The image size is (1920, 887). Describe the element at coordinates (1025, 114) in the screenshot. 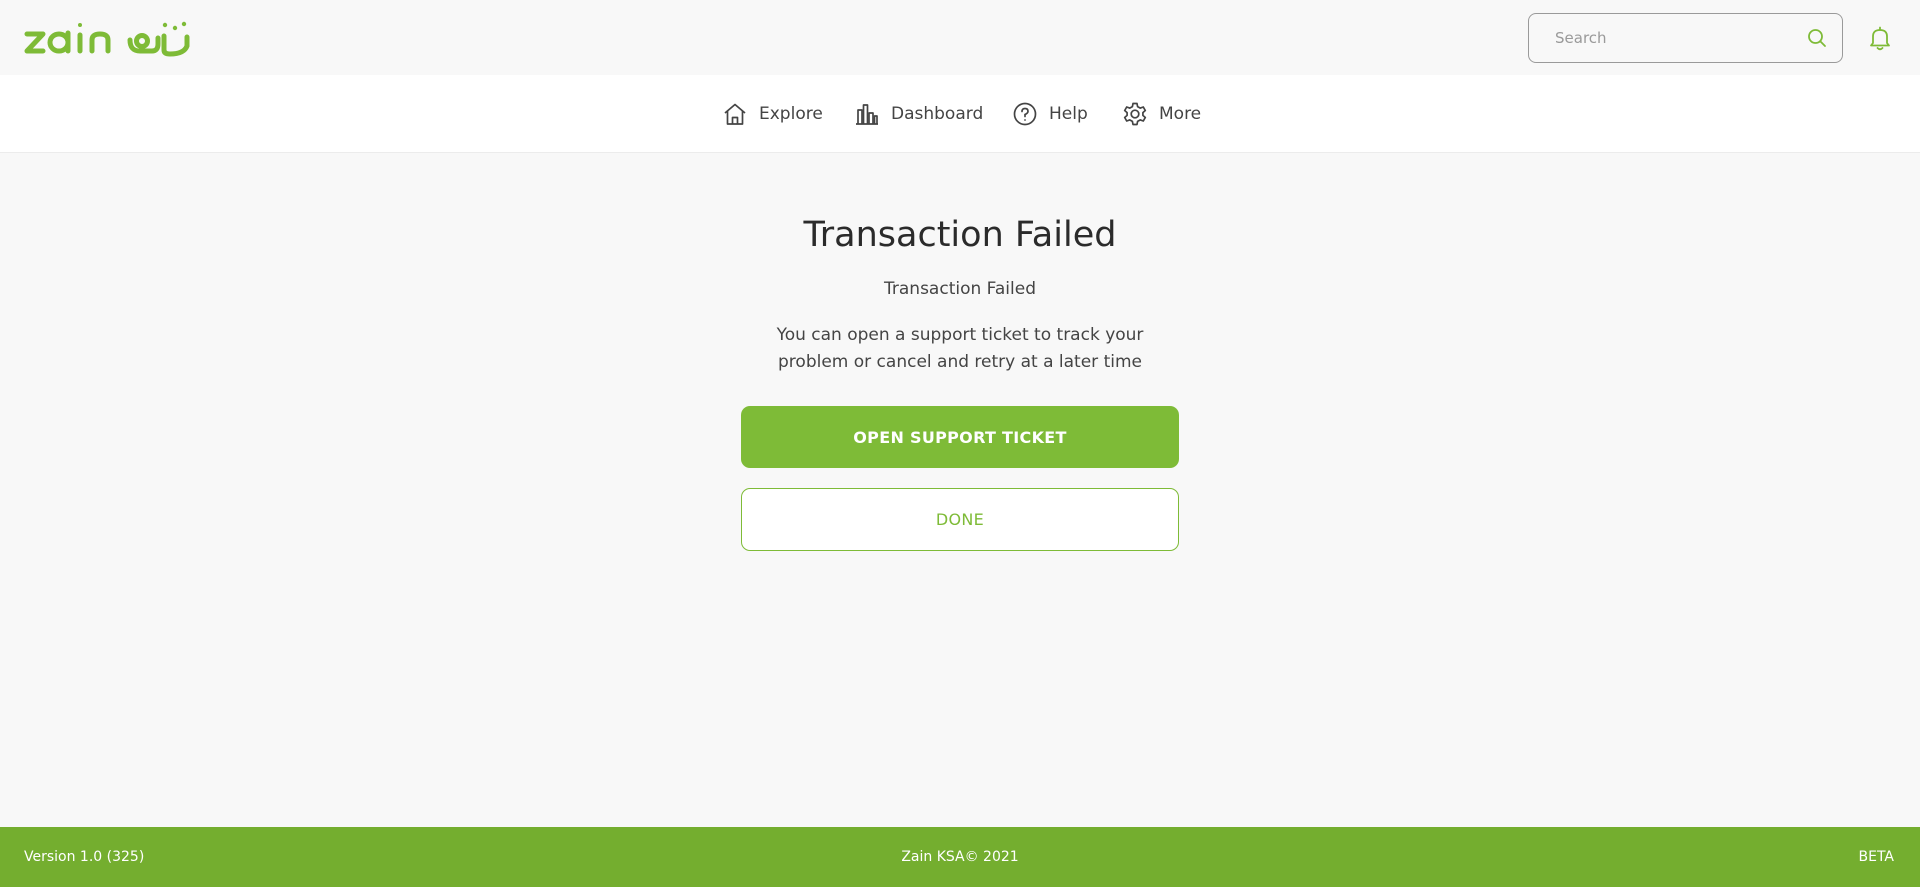

I see `help-circle-icon` at that location.